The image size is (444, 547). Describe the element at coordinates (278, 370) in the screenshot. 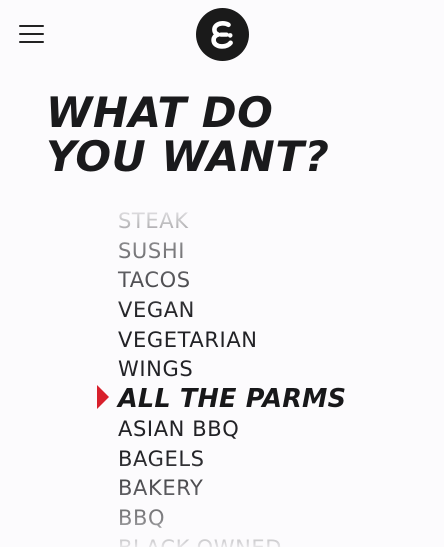

I see `picker-item-wings: WINGS` at that location.